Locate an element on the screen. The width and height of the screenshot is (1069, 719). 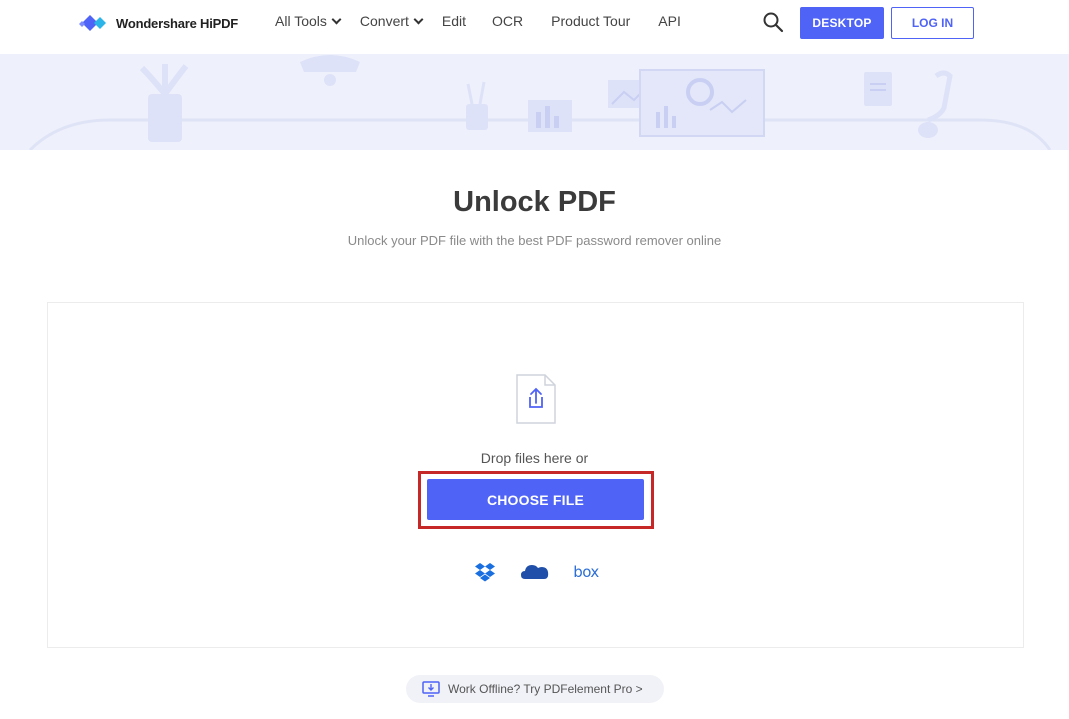
box-icon: box is located at coordinates (586, 572).